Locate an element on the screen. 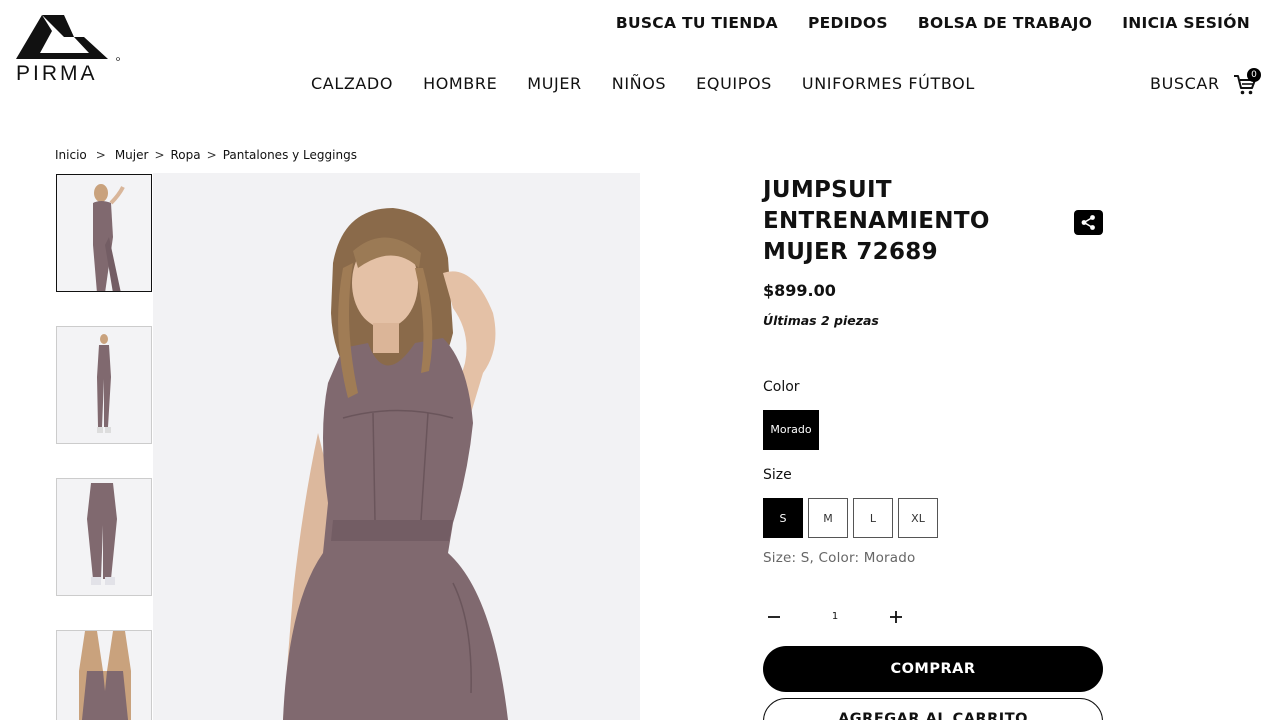  add-to-cart-button: AGREGAR AL CARRITO is located at coordinates (933, 709).